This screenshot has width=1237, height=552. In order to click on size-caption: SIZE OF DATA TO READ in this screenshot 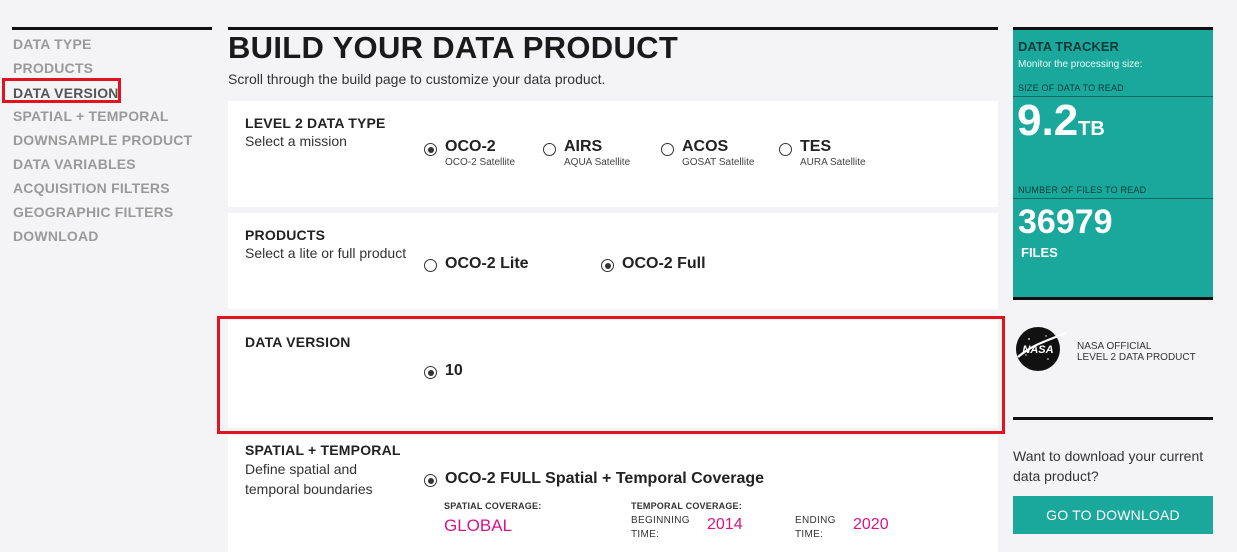, I will do `click(1071, 88)`.